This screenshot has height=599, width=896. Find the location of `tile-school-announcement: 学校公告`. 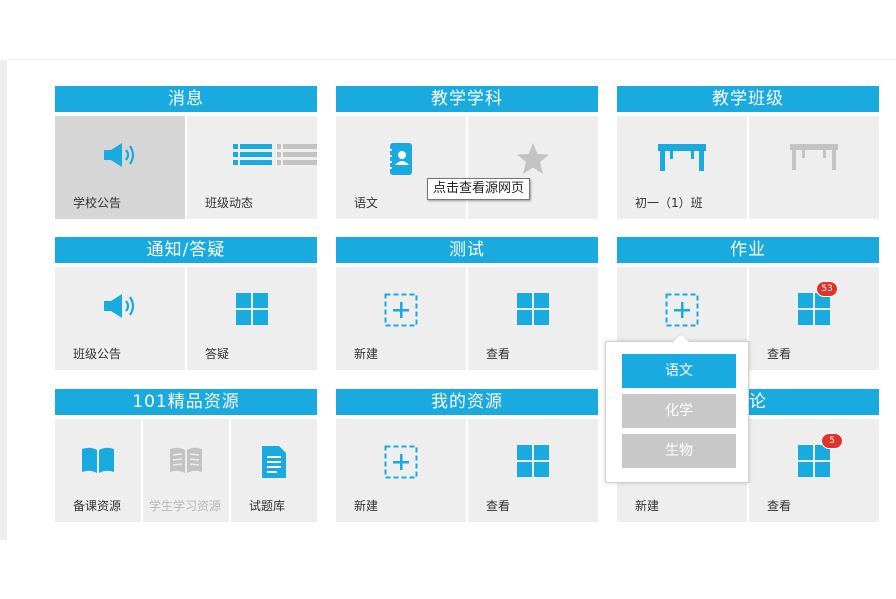

tile-school-announcement: 学校公告 is located at coordinates (120, 167).